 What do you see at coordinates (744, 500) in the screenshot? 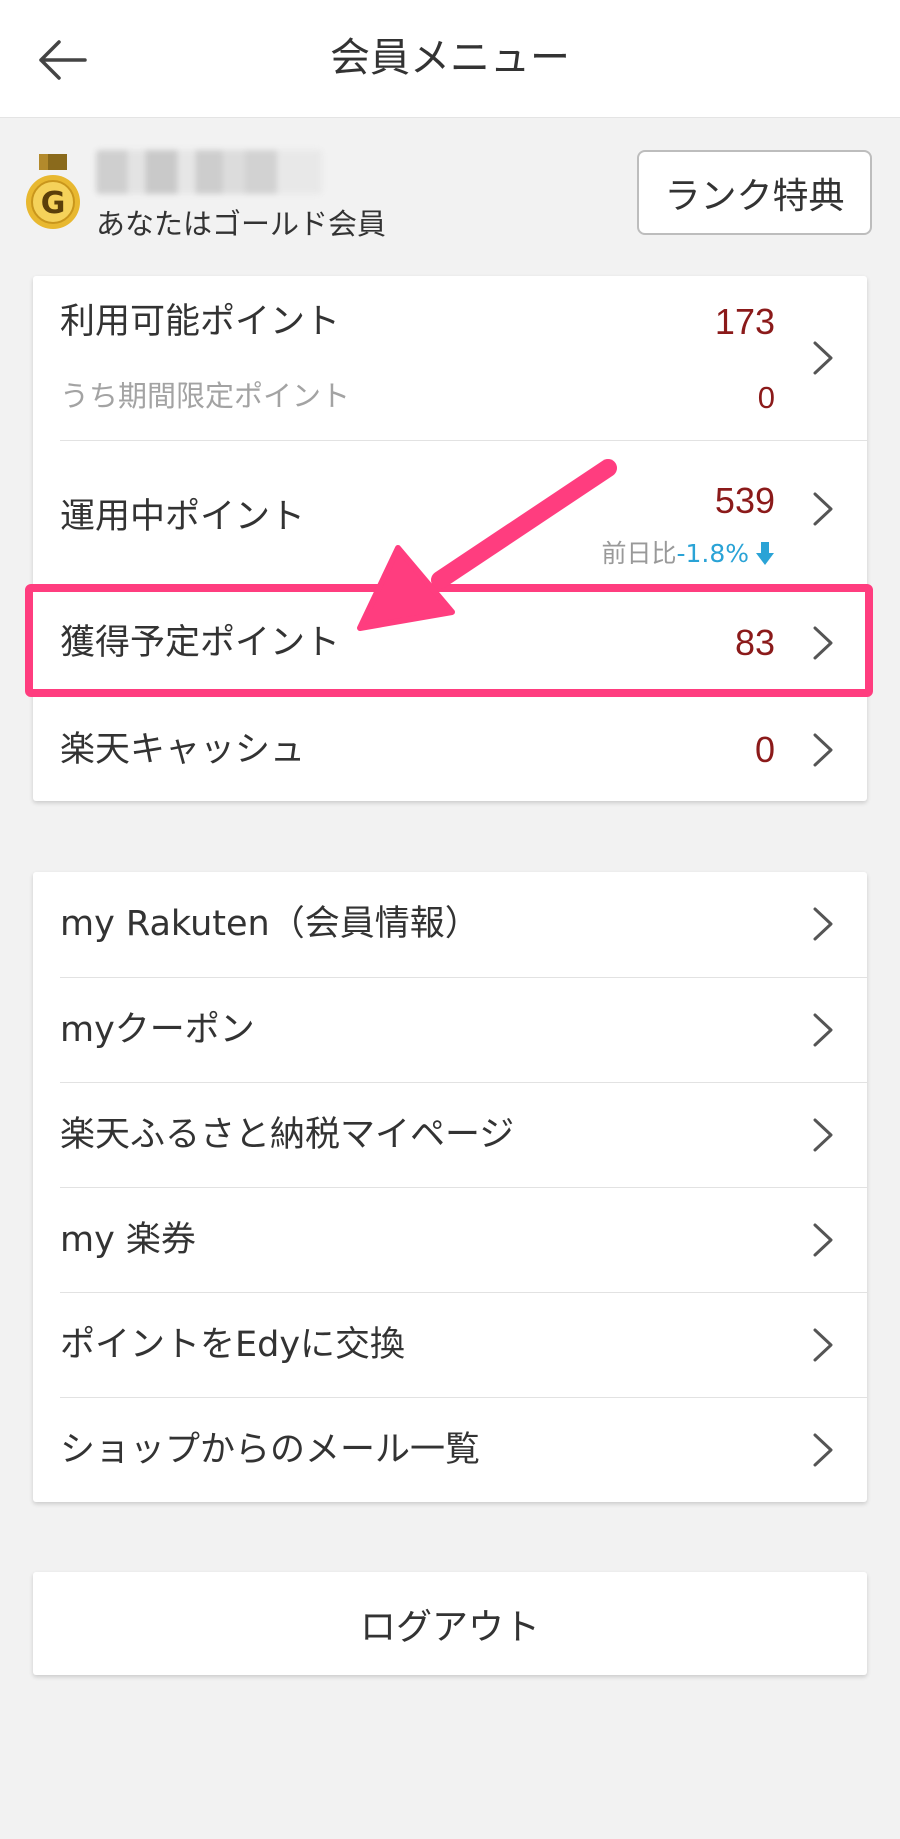
I see `invested-points-value: 539` at bounding box center [744, 500].